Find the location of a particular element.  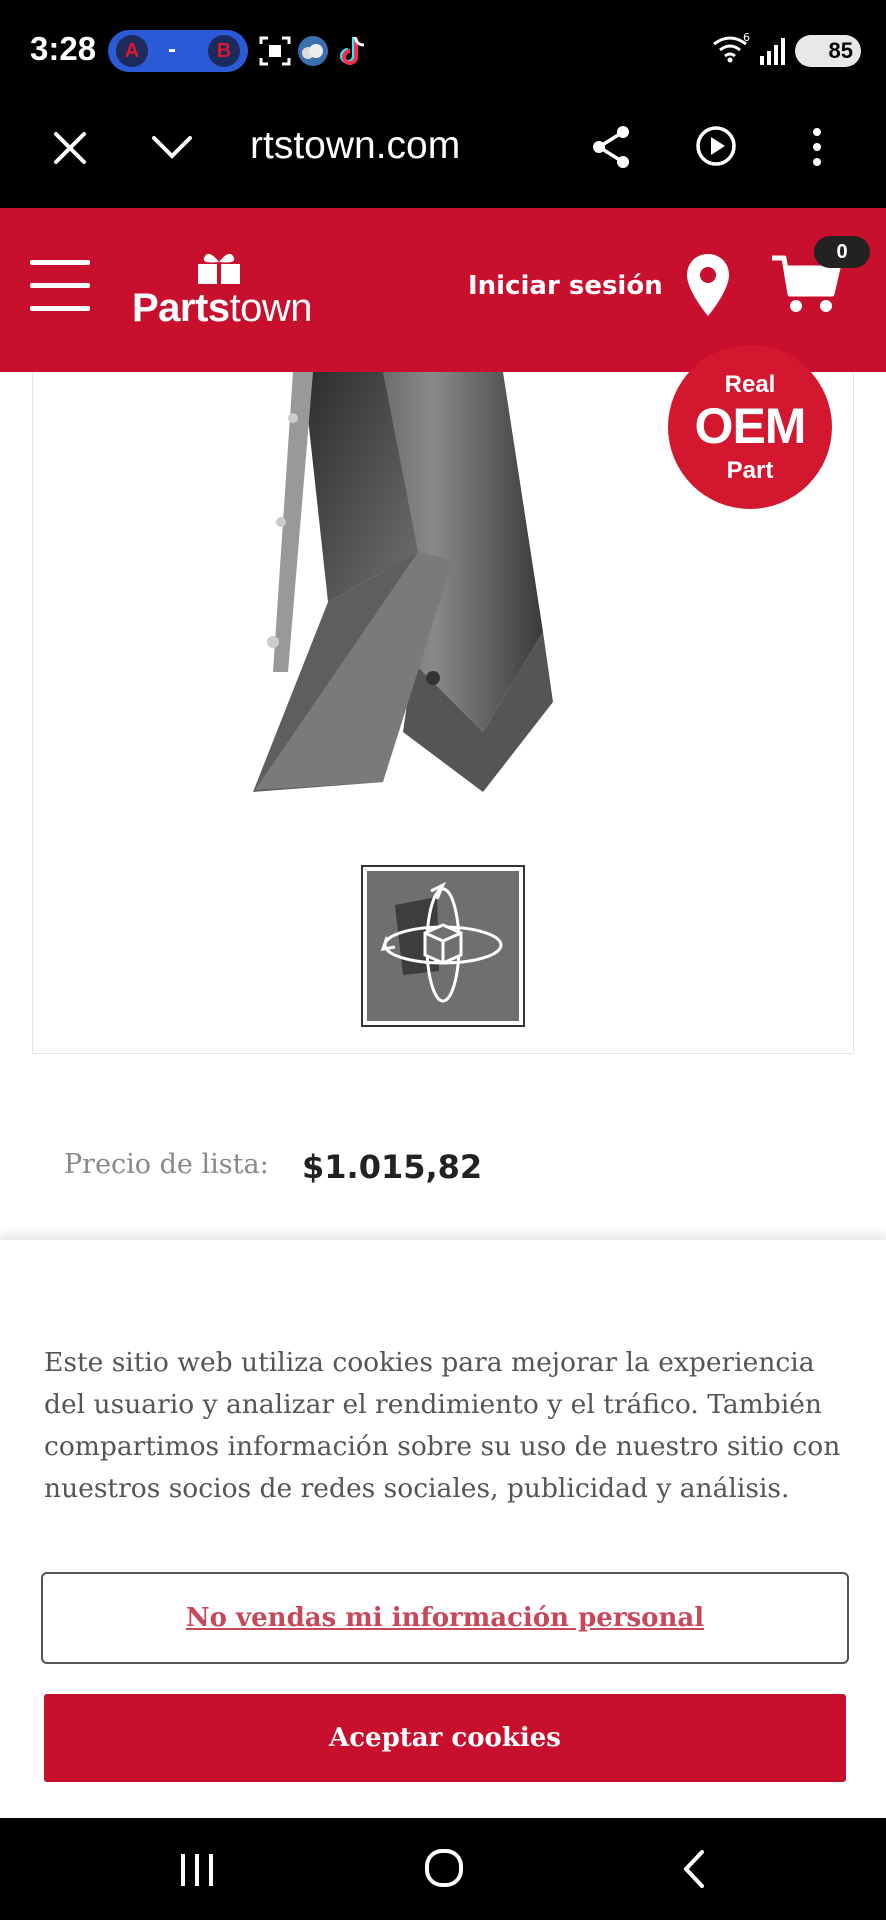

signal-icon is located at coordinates (772, 51).